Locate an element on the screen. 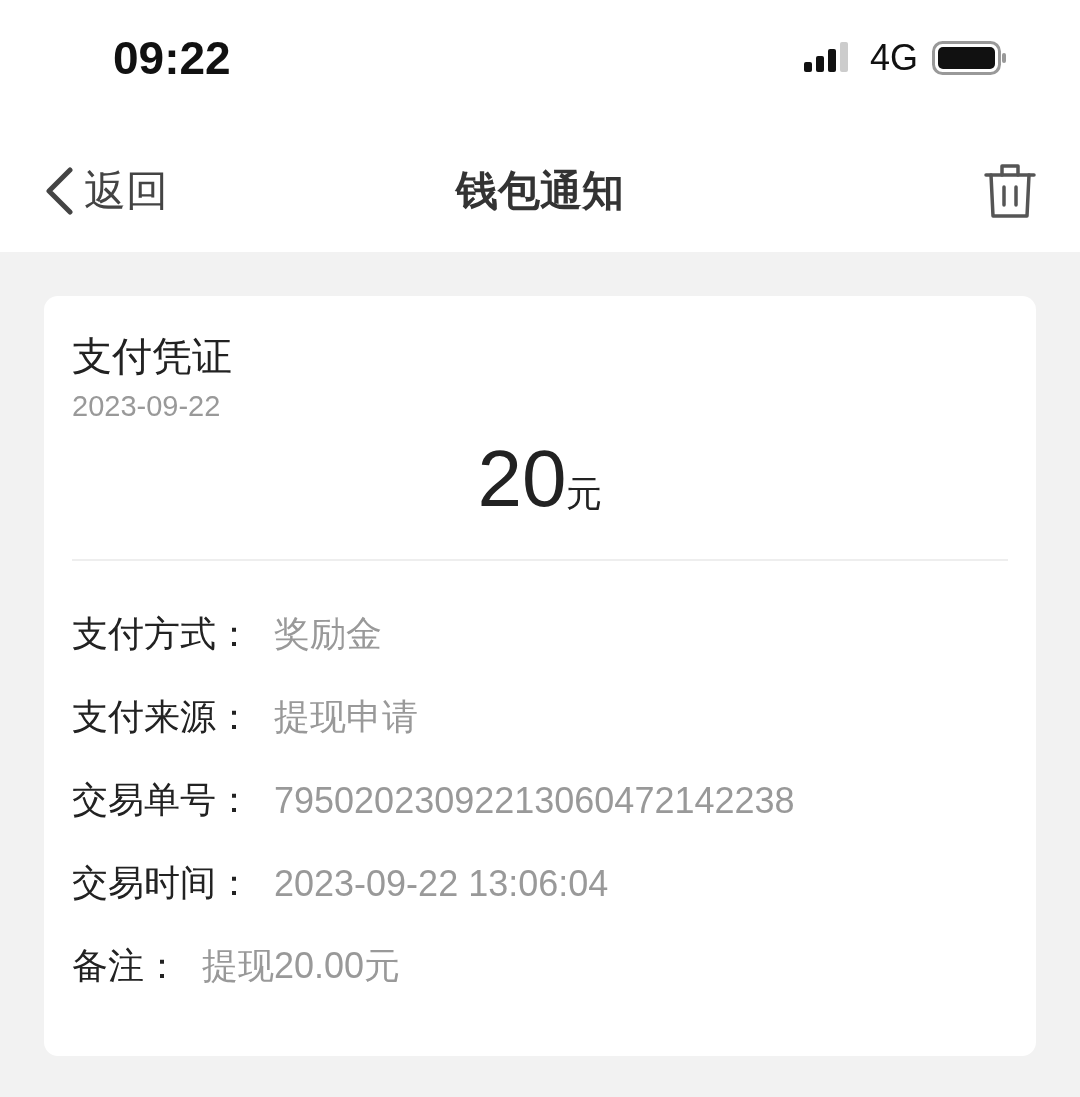 Image resolution: width=1080 pixels, height=1097 pixels. field-label: 备注： is located at coordinates (126, 966).